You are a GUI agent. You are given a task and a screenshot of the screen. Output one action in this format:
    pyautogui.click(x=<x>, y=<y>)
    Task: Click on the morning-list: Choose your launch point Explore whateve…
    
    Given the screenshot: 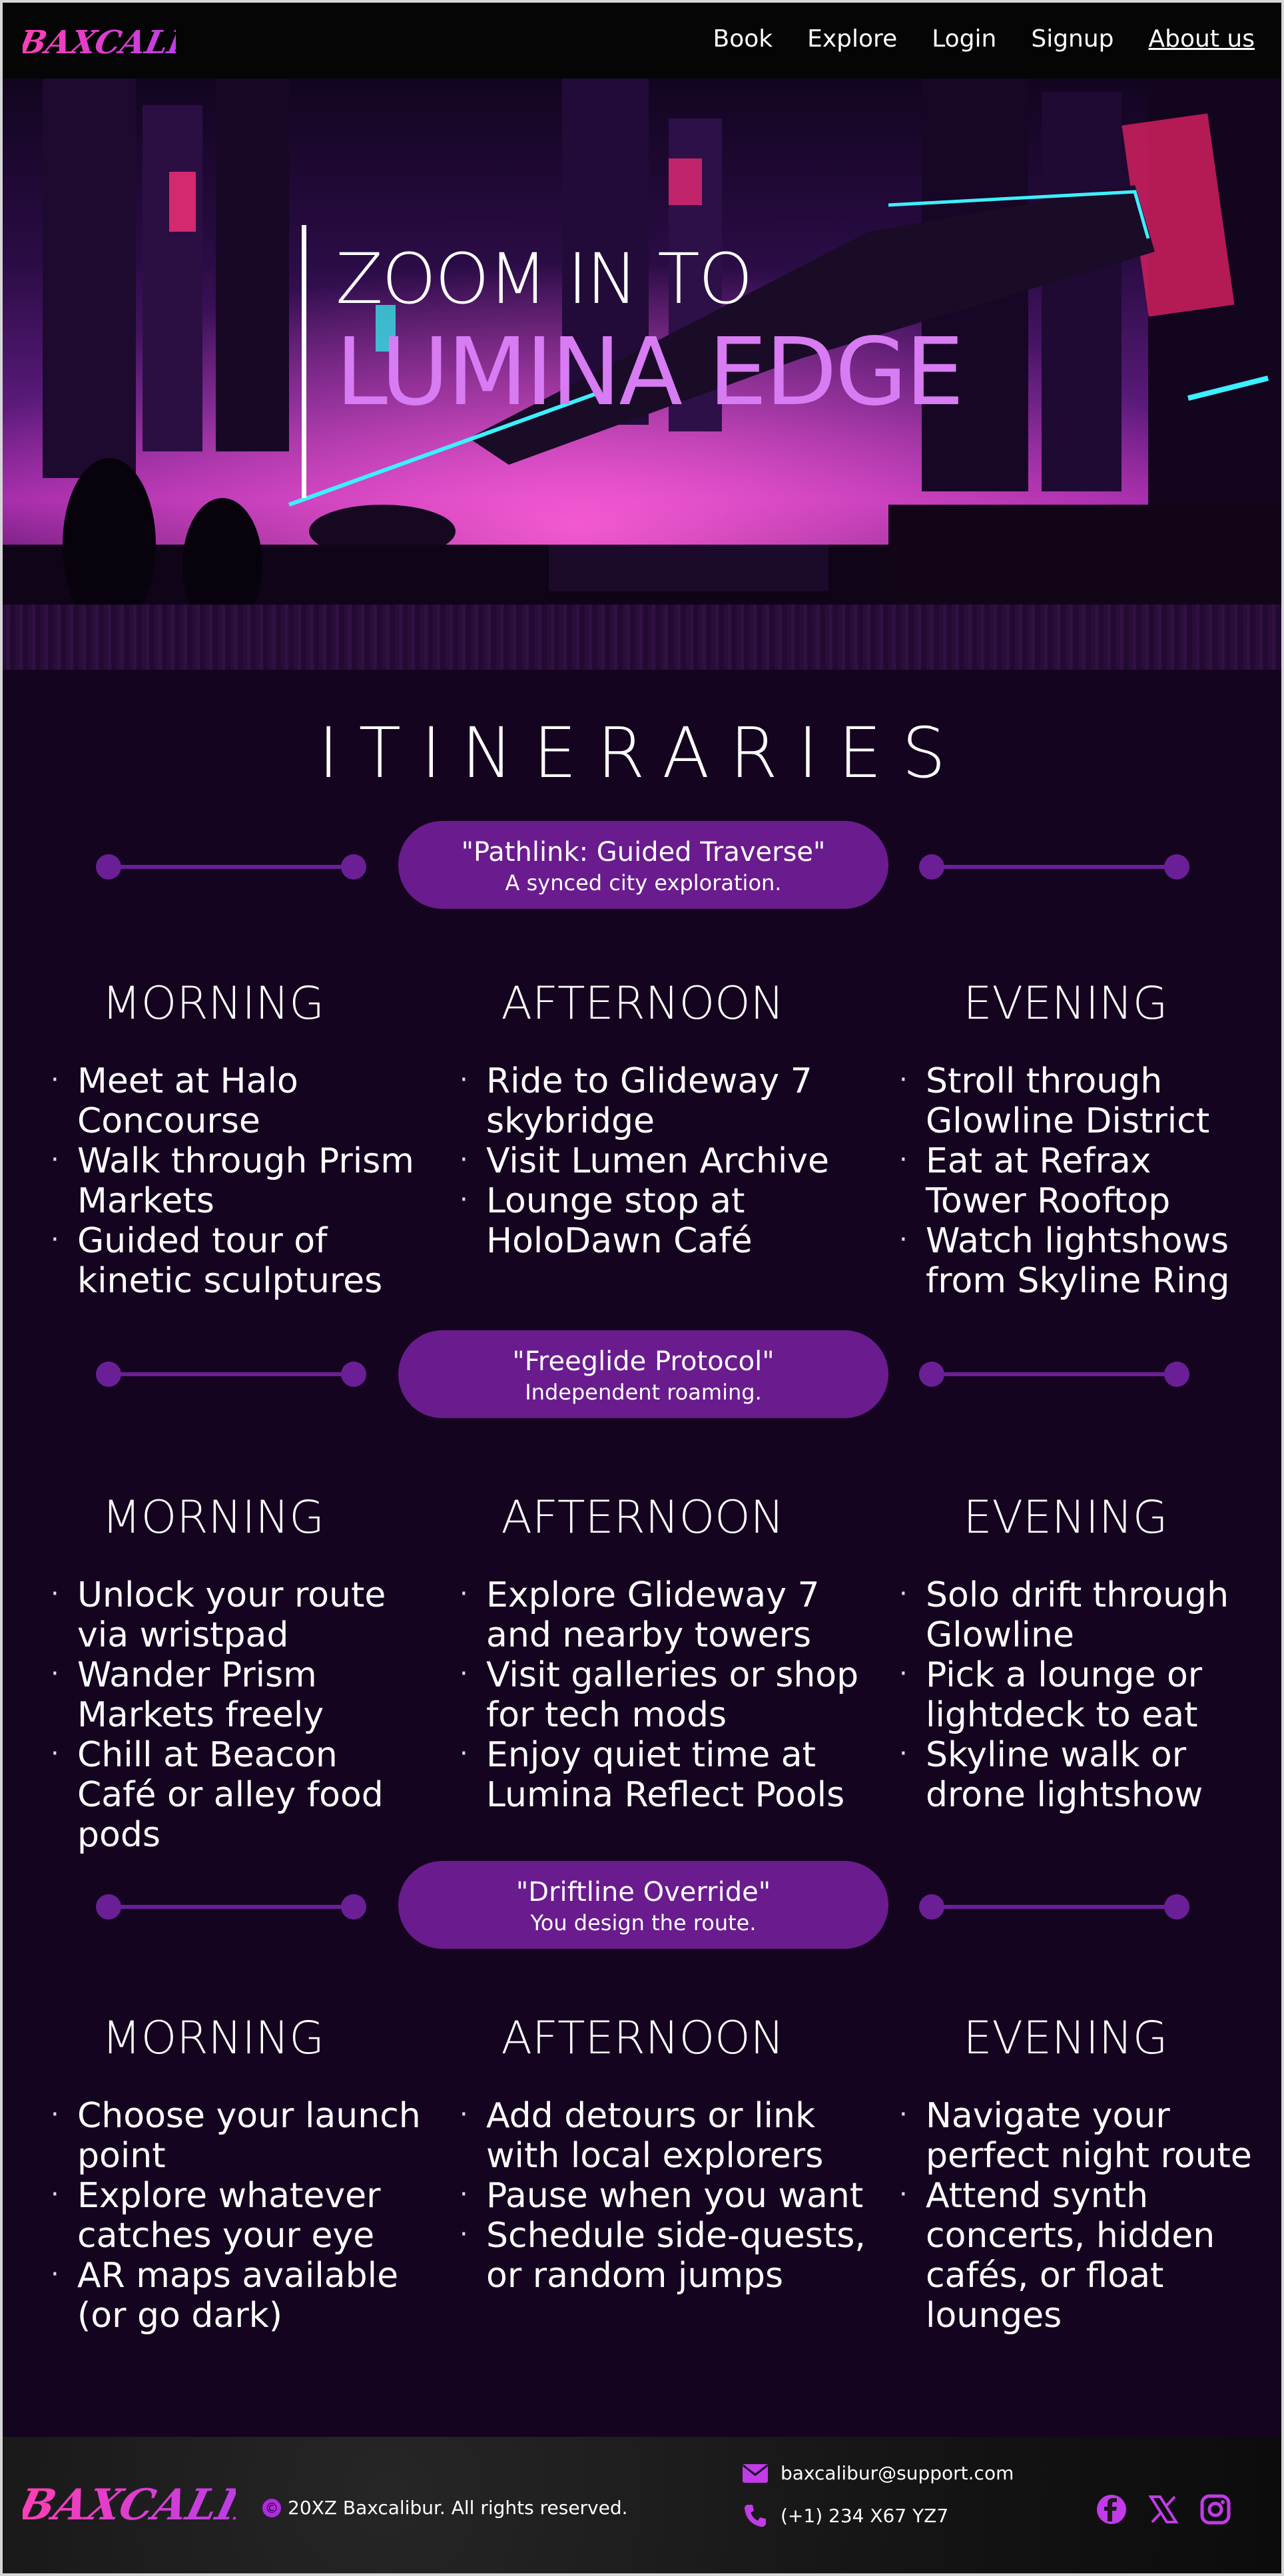 What is the action you would take?
    pyautogui.click(x=237, y=2215)
    